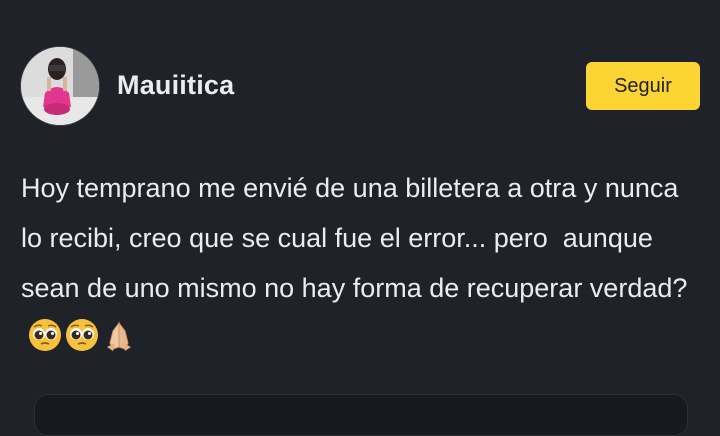 The image size is (720, 436). Describe the element at coordinates (361, 415) in the screenshot. I see `embedded-card` at that location.